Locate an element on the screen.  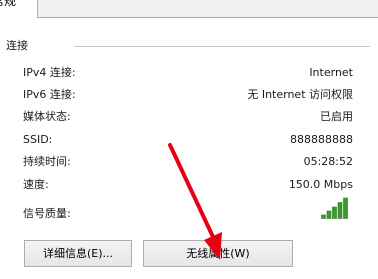
tab-general: 常规 is located at coordinates (19, 9).